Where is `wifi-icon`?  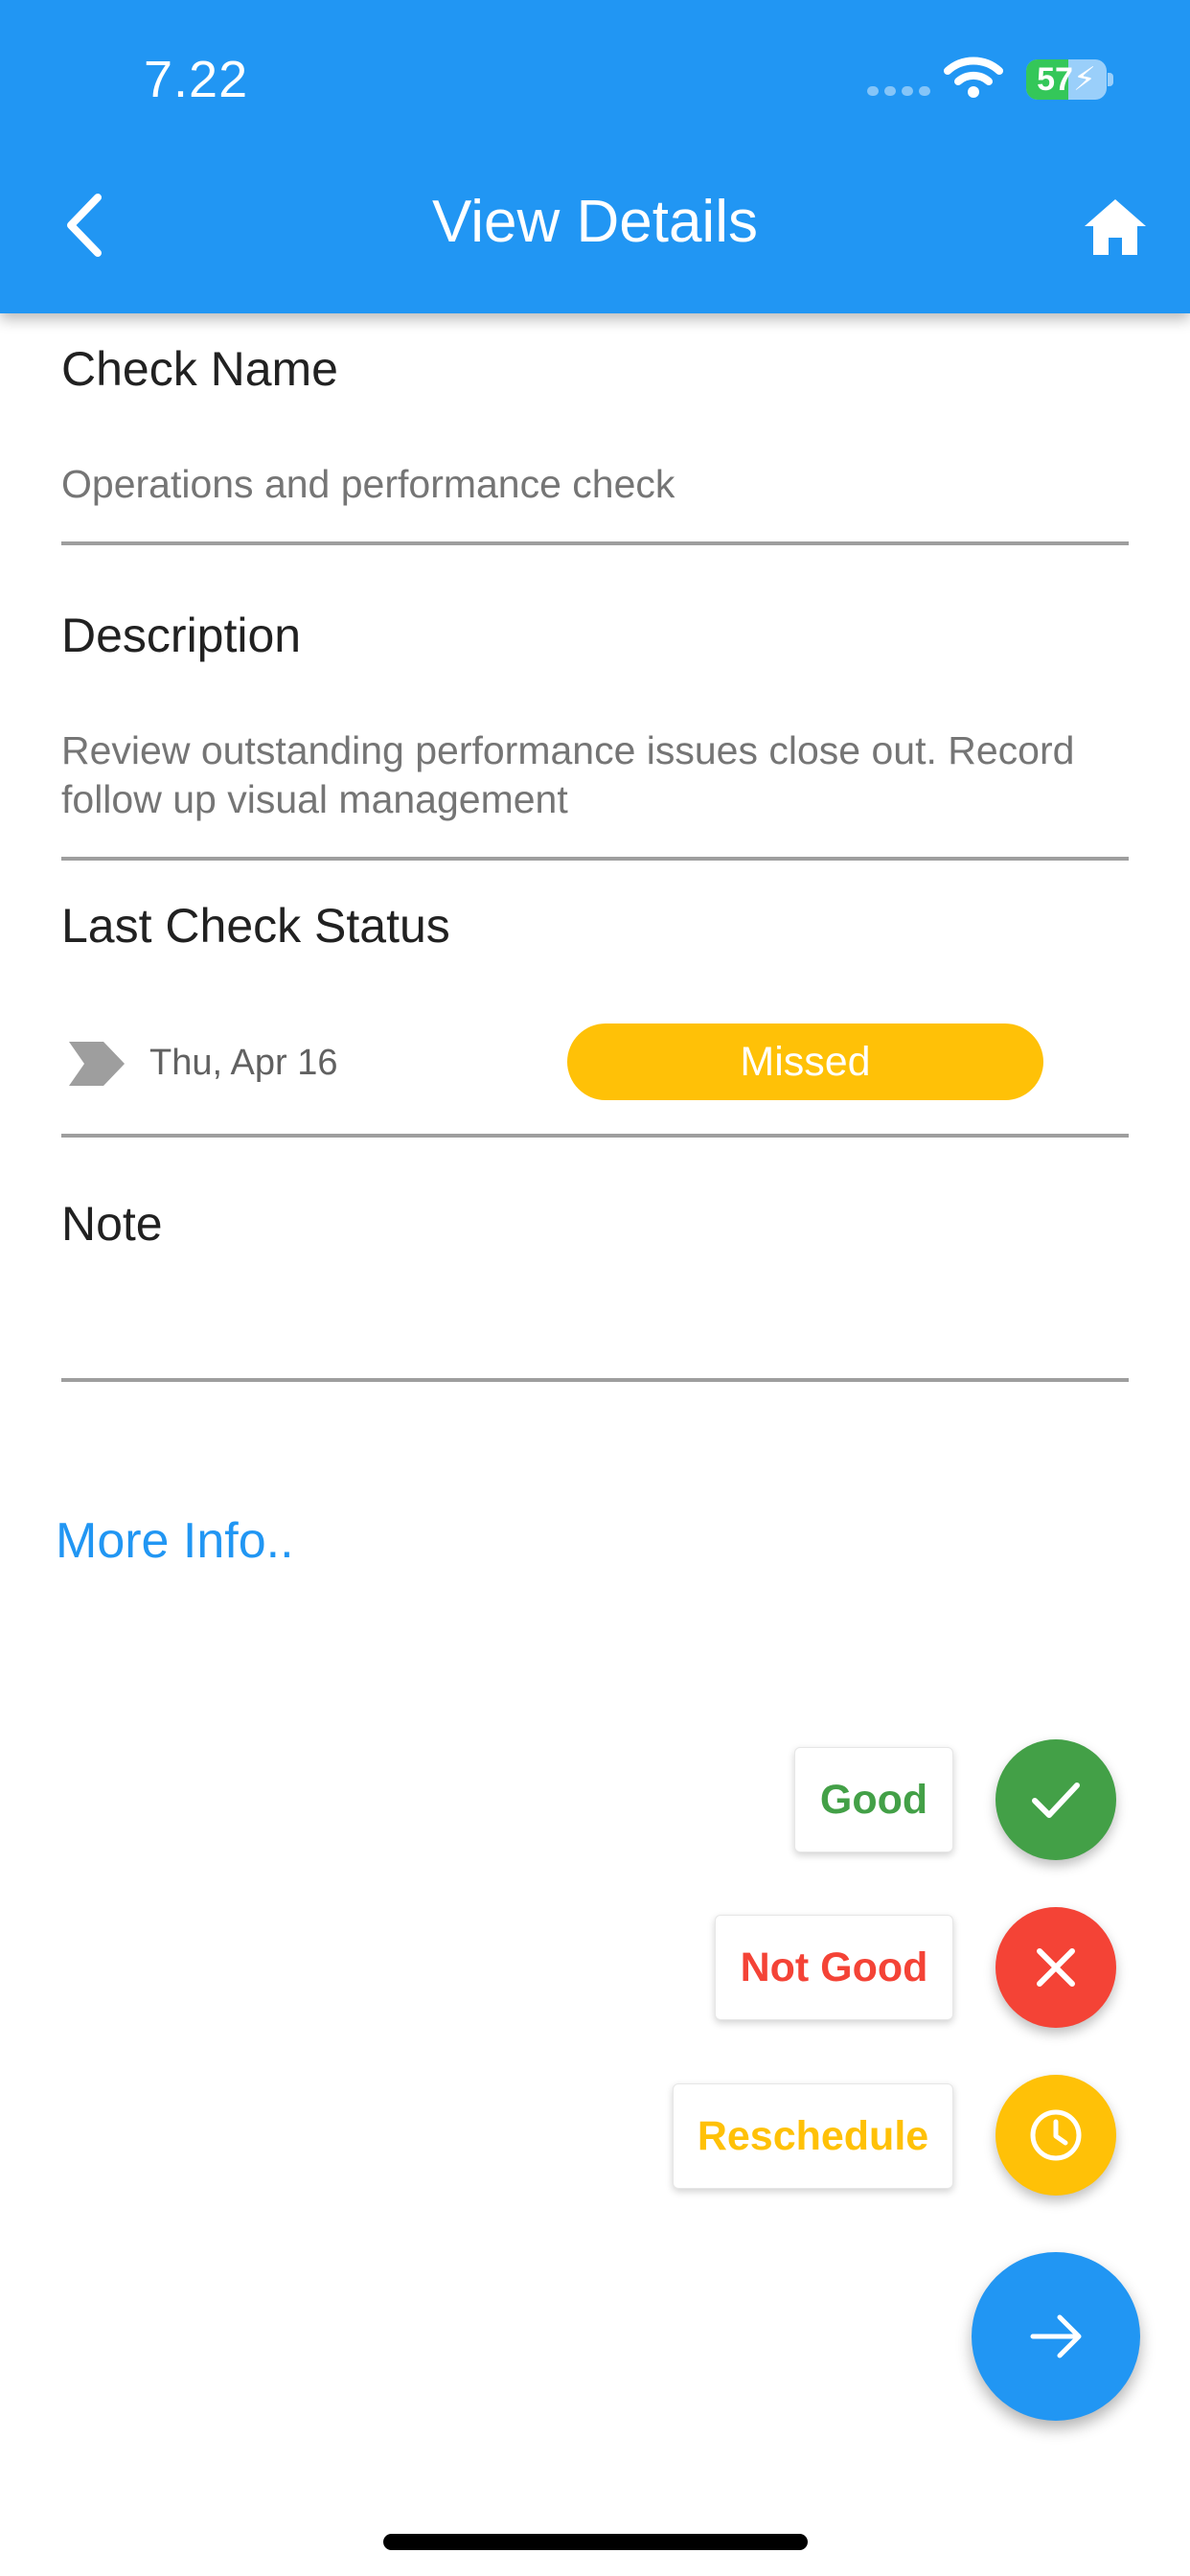 wifi-icon is located at coordinates (974, 77).